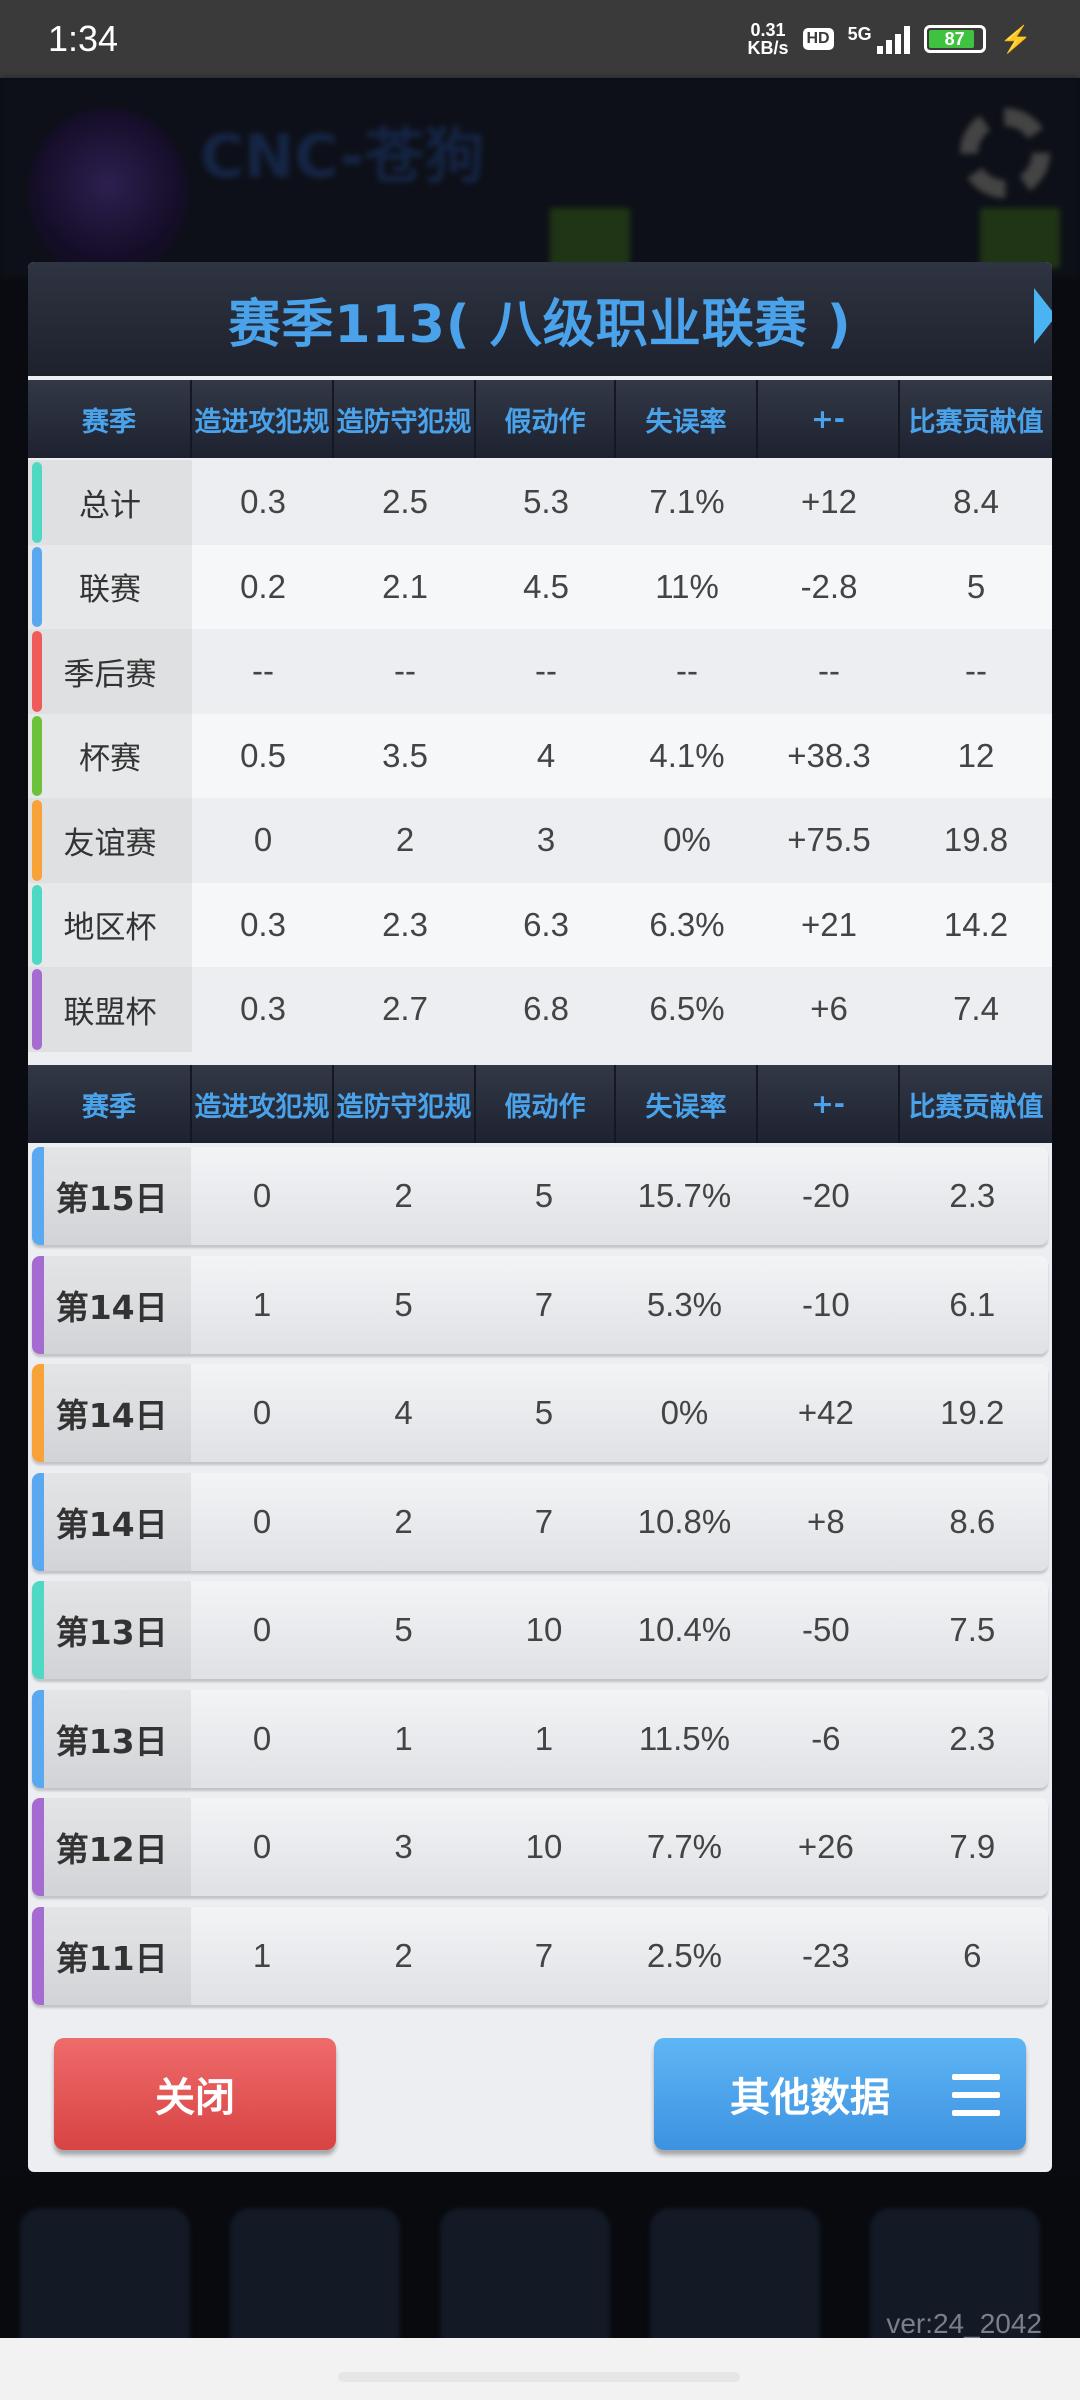 This screenshot has width=1080, height=2400. Describe the element at coordinates (972, 1521) in the screenshot. I see `cell-contribution: 8.6` at that location.